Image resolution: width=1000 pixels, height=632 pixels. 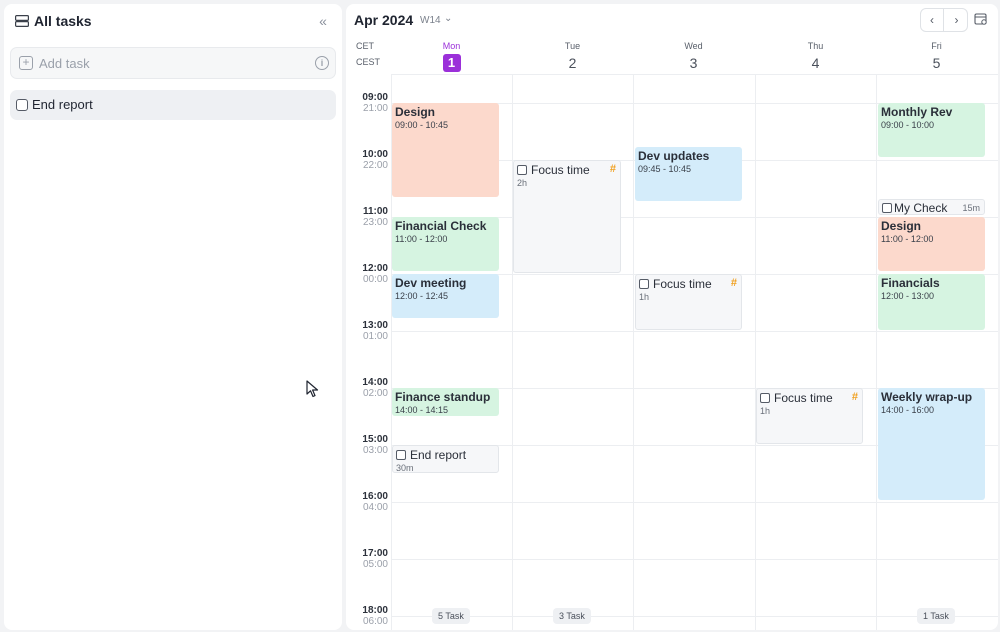 What do you see at coordinates (312, 389) in the screenshot?
I see `mouse-pointer-icon` at bounding box center [312, 389].